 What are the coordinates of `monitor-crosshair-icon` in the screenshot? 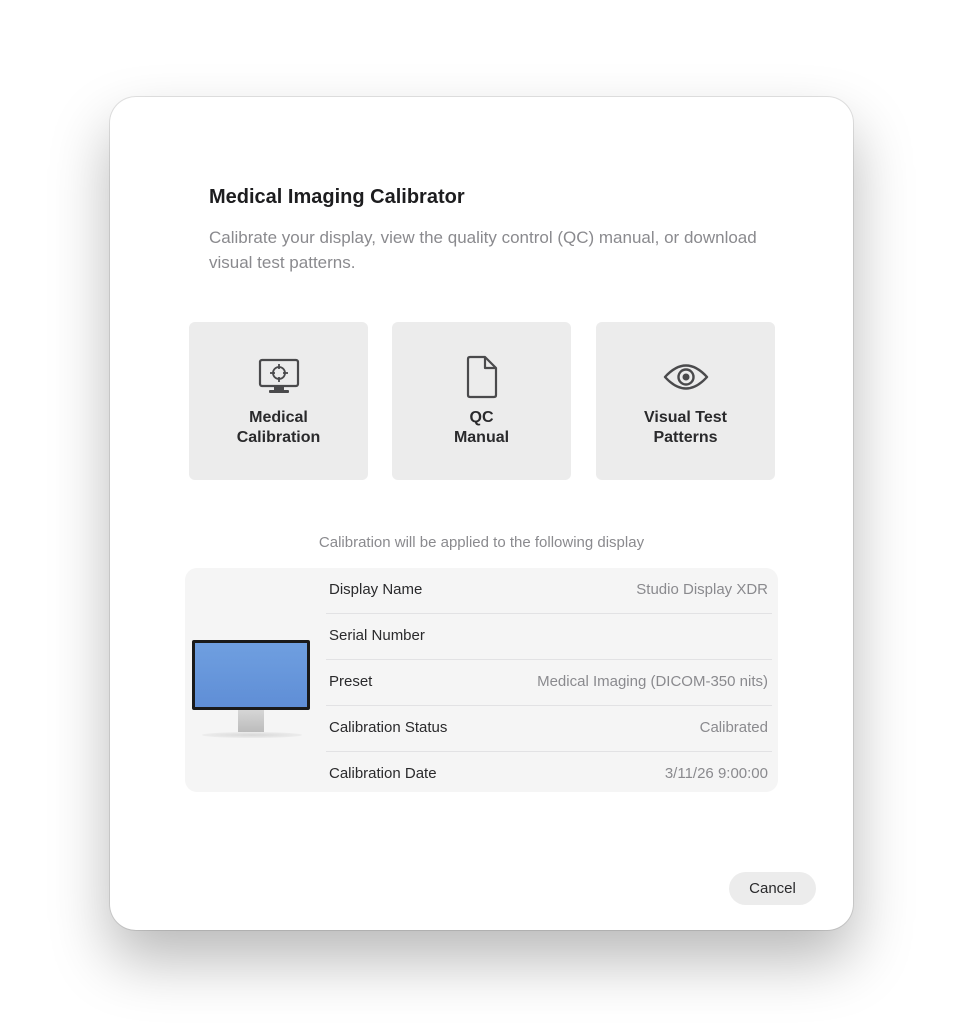 It's located at (278, 377).